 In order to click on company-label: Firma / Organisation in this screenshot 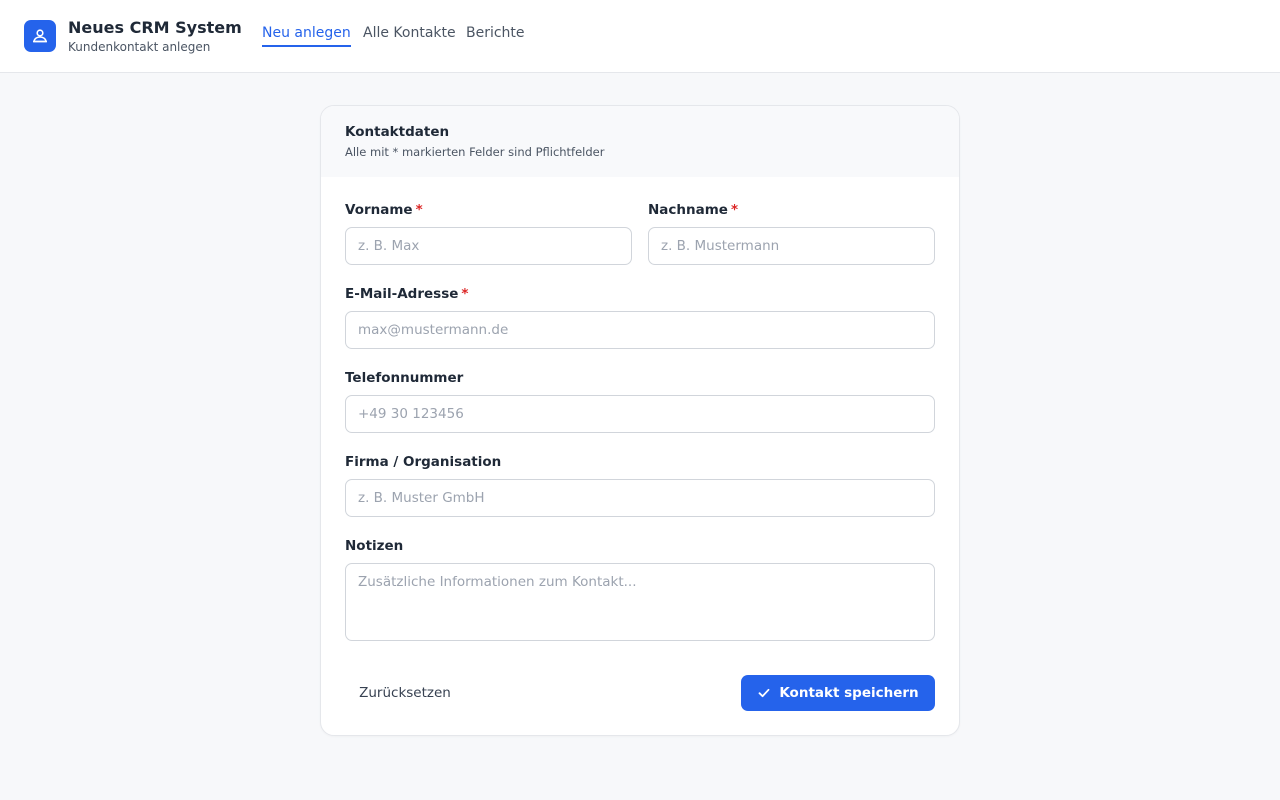, I will do `click(423, 462)`.